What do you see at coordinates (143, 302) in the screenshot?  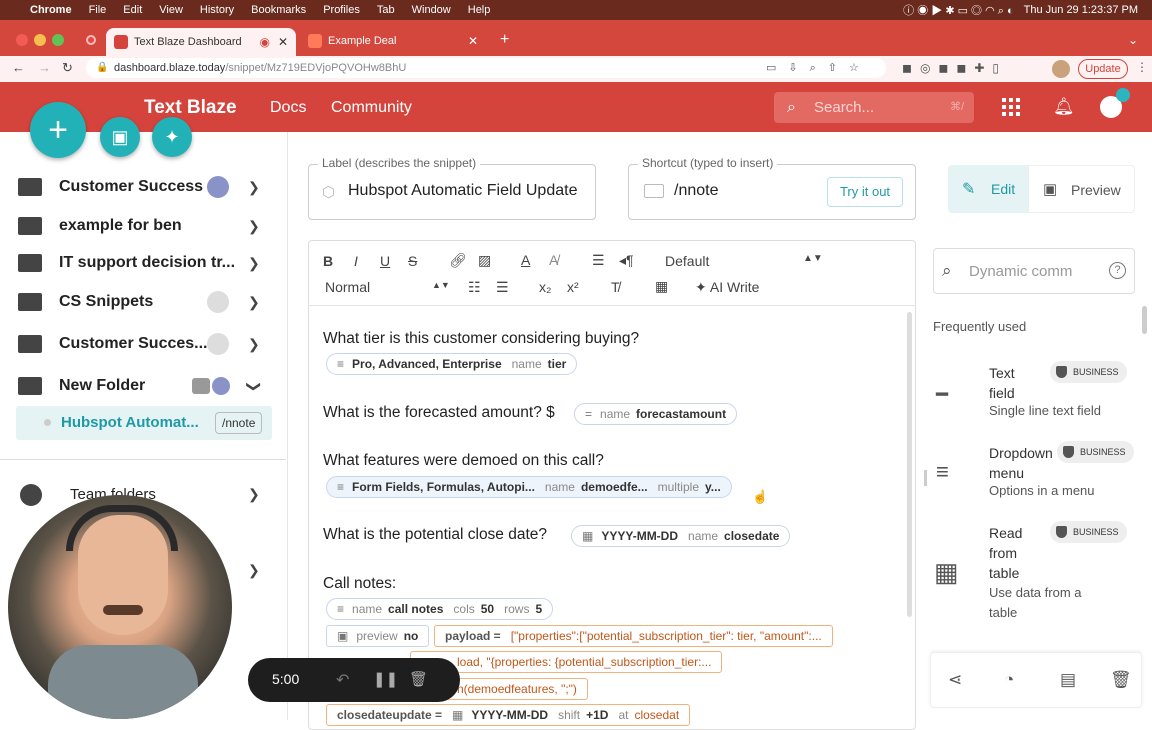 I see `sidebar-item-cs-snippets: CS Snippets ❯` at bounding box center [143, 302].